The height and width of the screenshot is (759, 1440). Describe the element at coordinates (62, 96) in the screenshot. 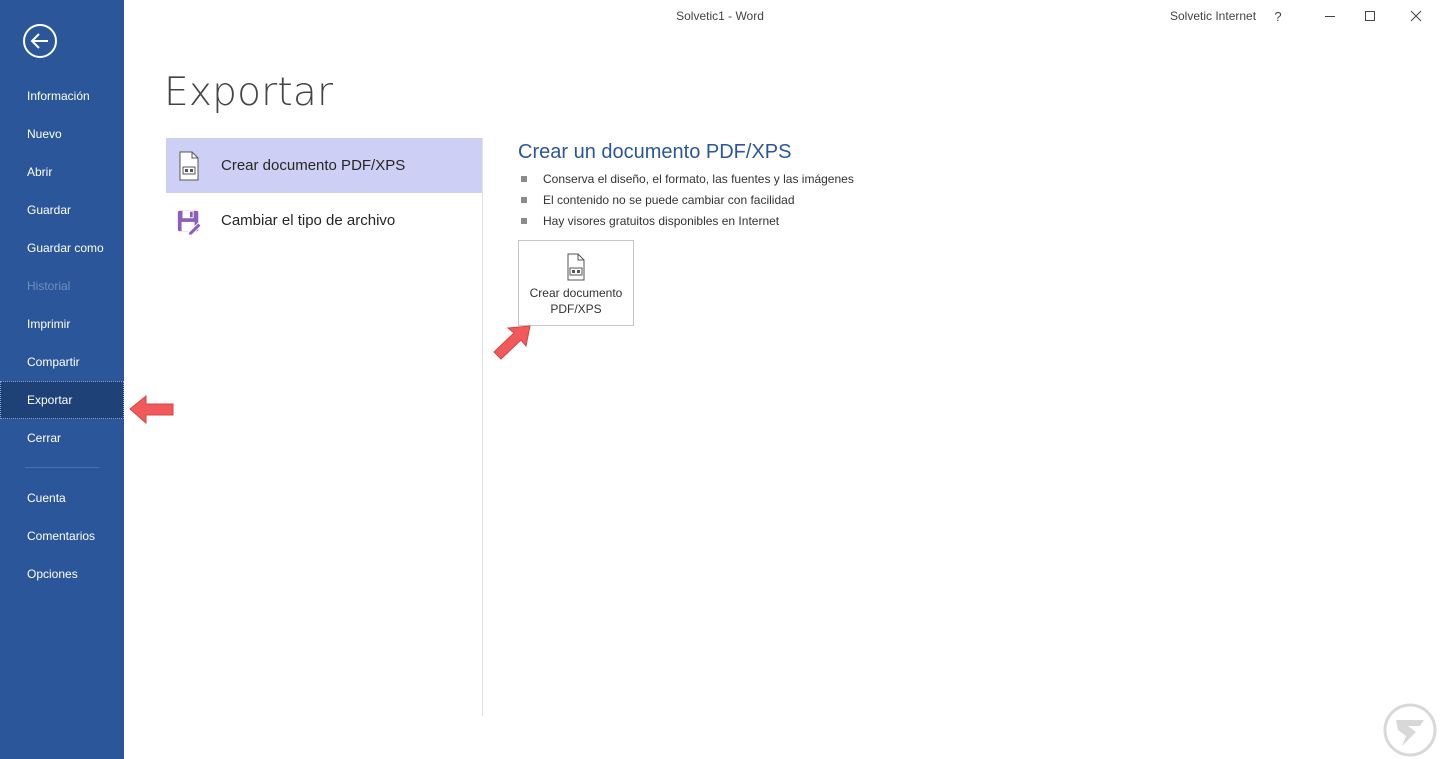

I see `nav-item-informacion: Información` at that location.